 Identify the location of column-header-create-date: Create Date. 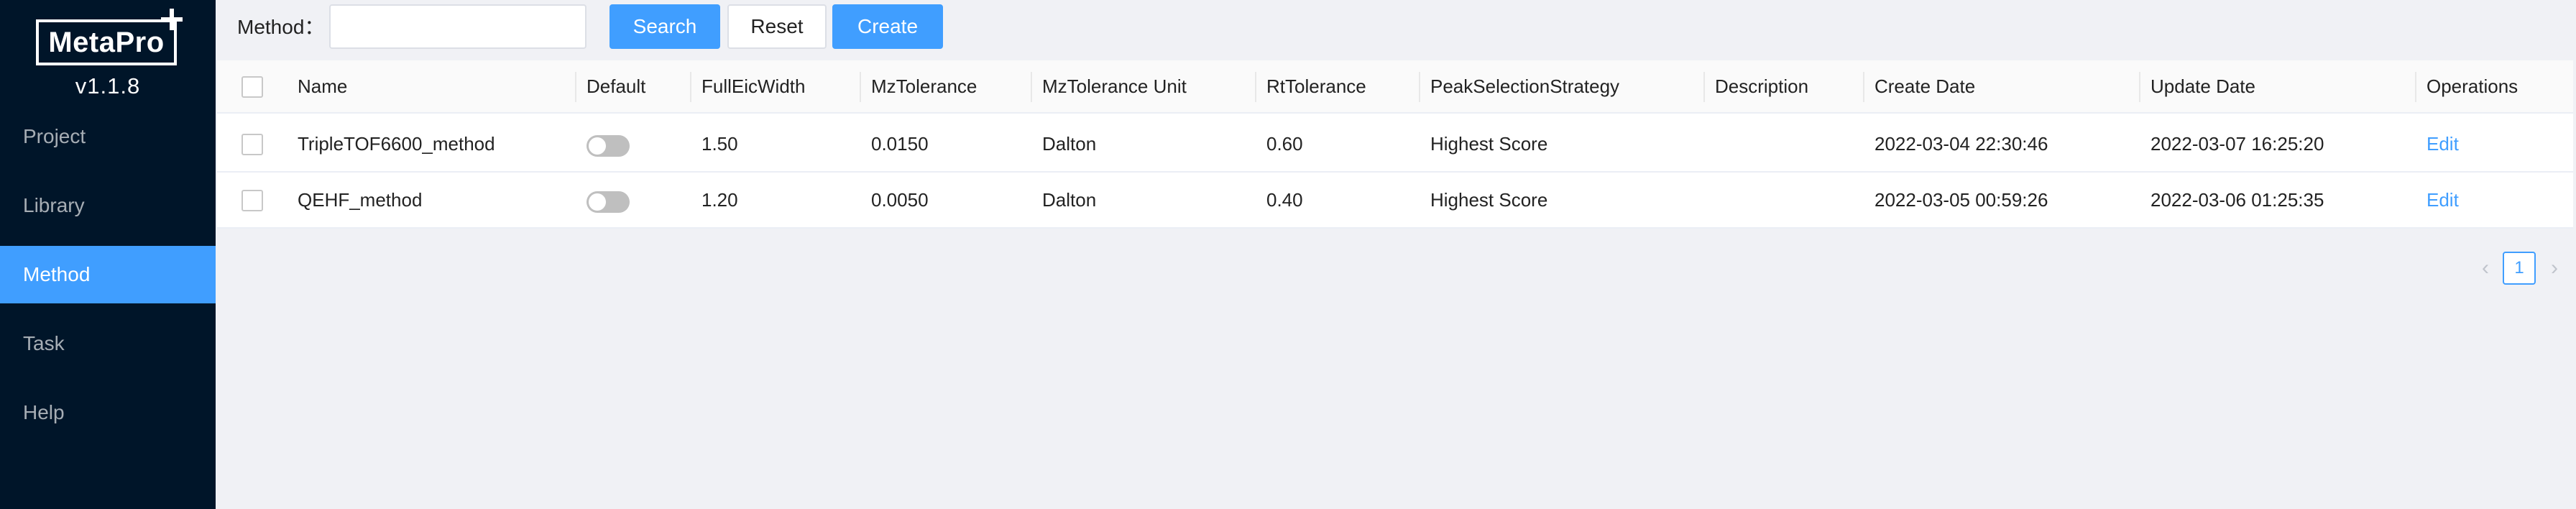
(1924, 86).